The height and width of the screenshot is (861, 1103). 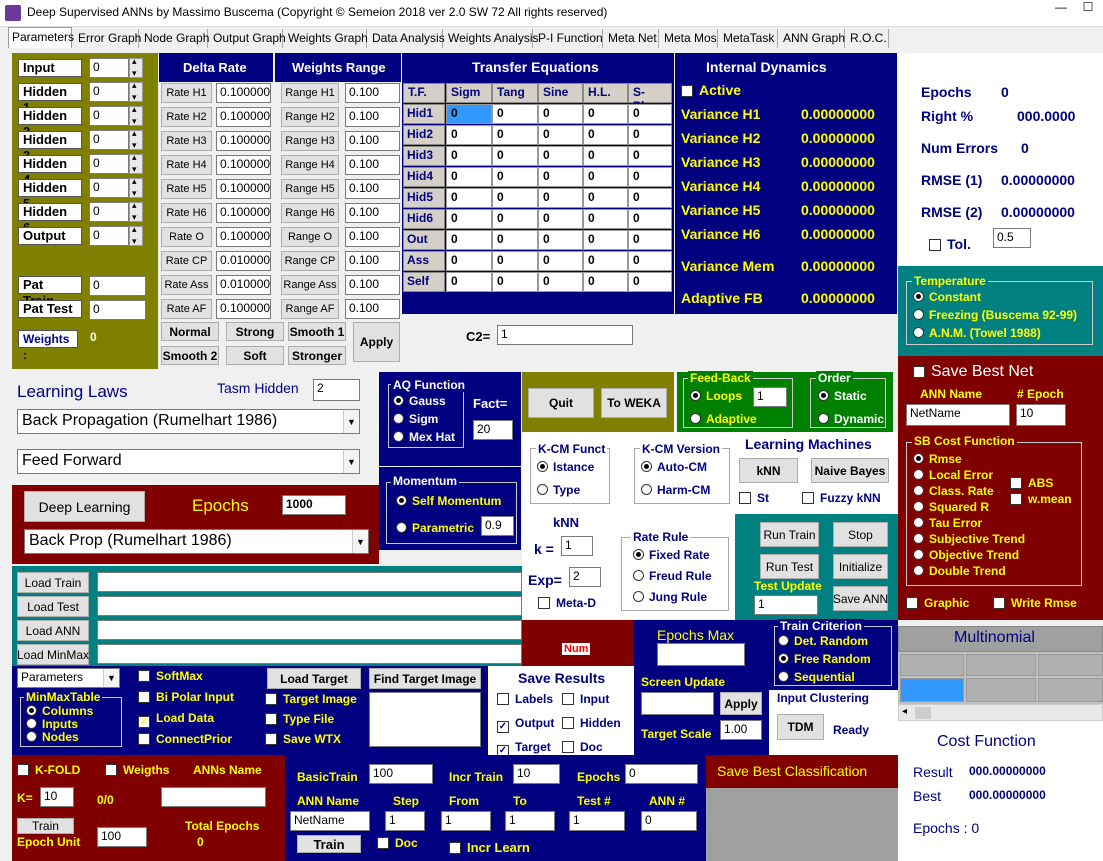 I want to click on radio-option: Double Trend, so click(x=959, y=571).